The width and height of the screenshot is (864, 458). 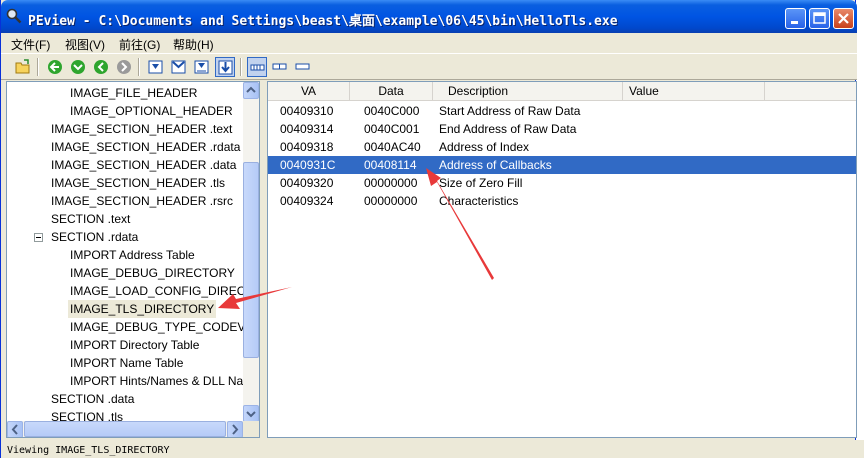 I want to click on cell-va: 0040931C, so click(x=308, y=165).